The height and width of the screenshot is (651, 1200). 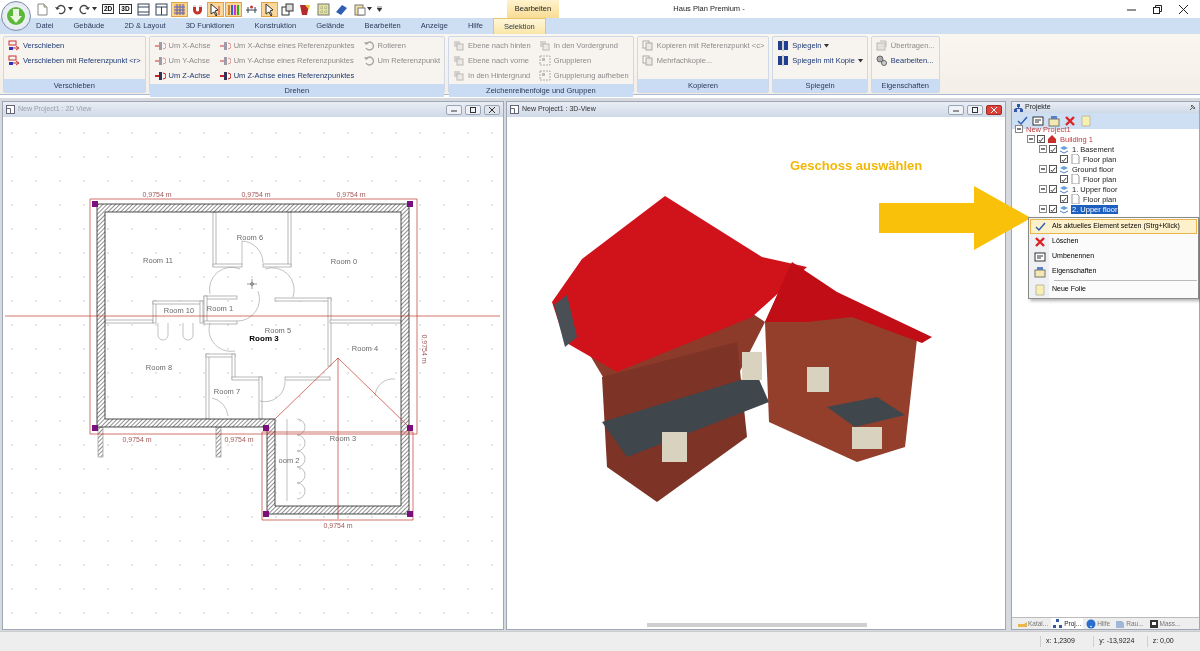 What do you see at coordinates (379, 9) in the screenshot?
I see `caret-icon` at bounding box center [379, 9].